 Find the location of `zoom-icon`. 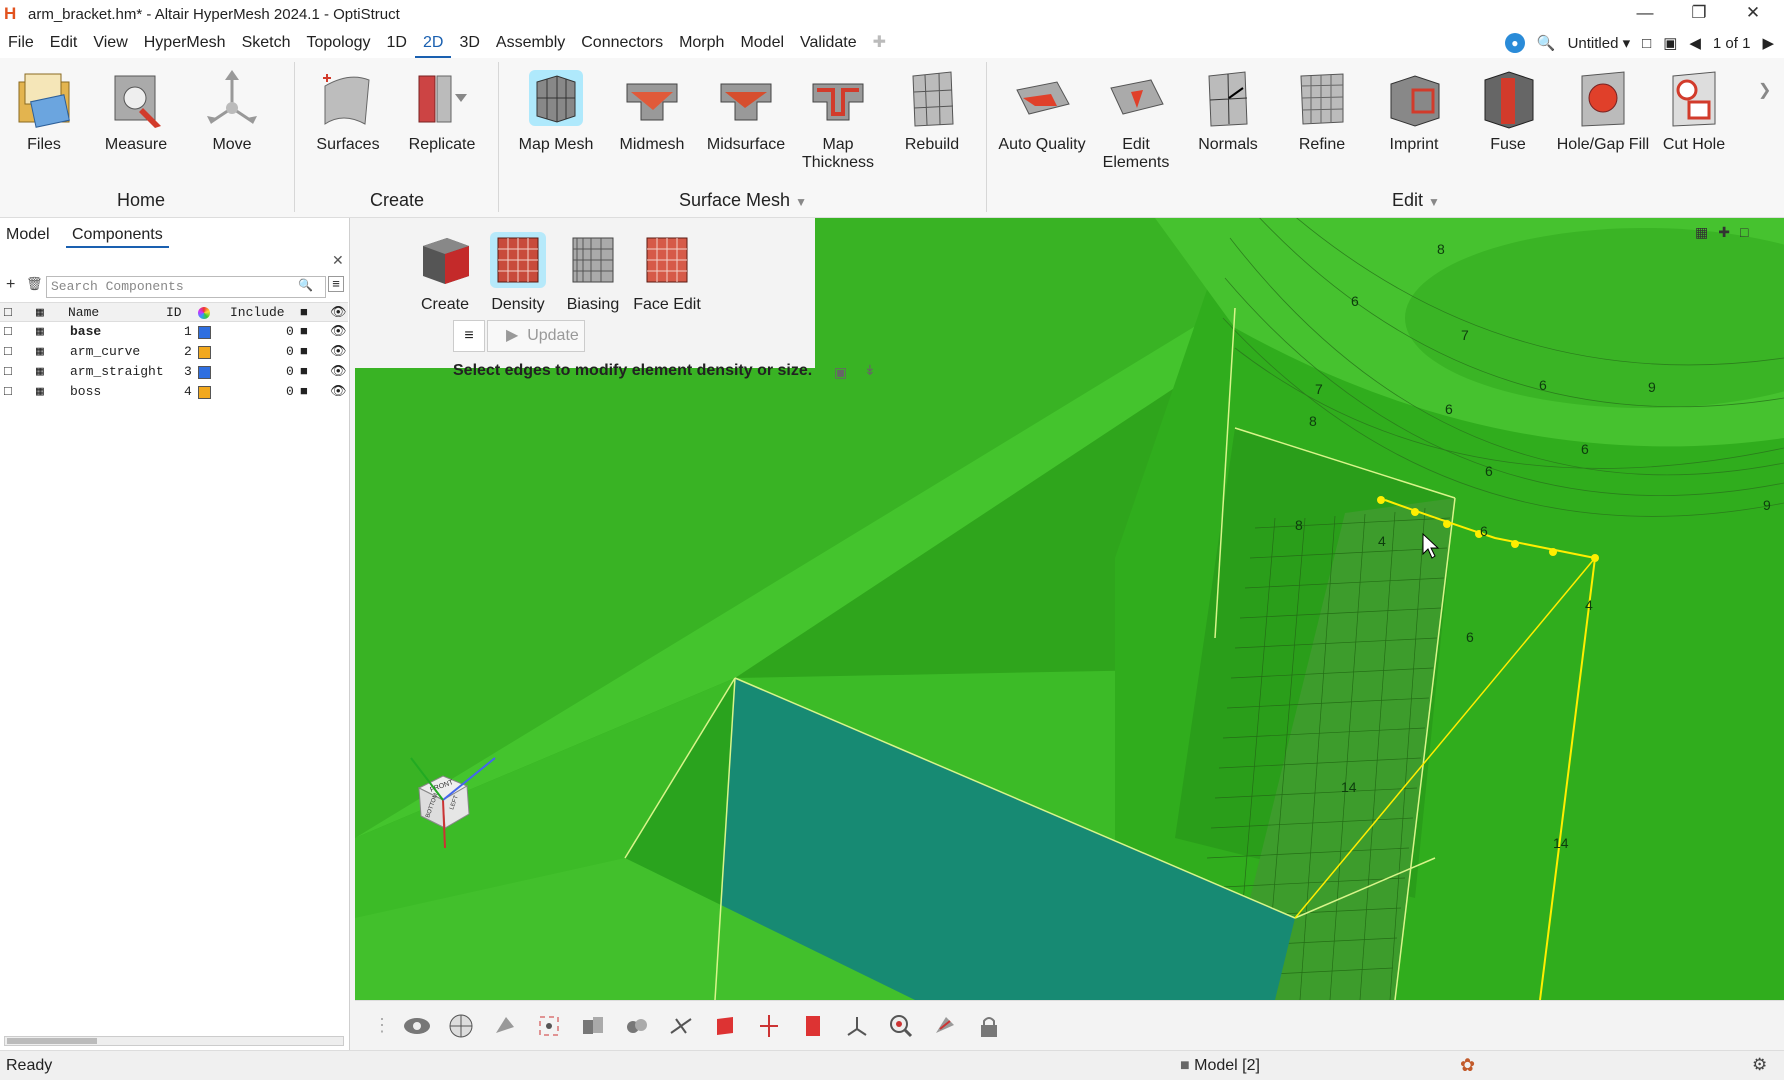

zoom-icon is located at coordinates (901, 1026).